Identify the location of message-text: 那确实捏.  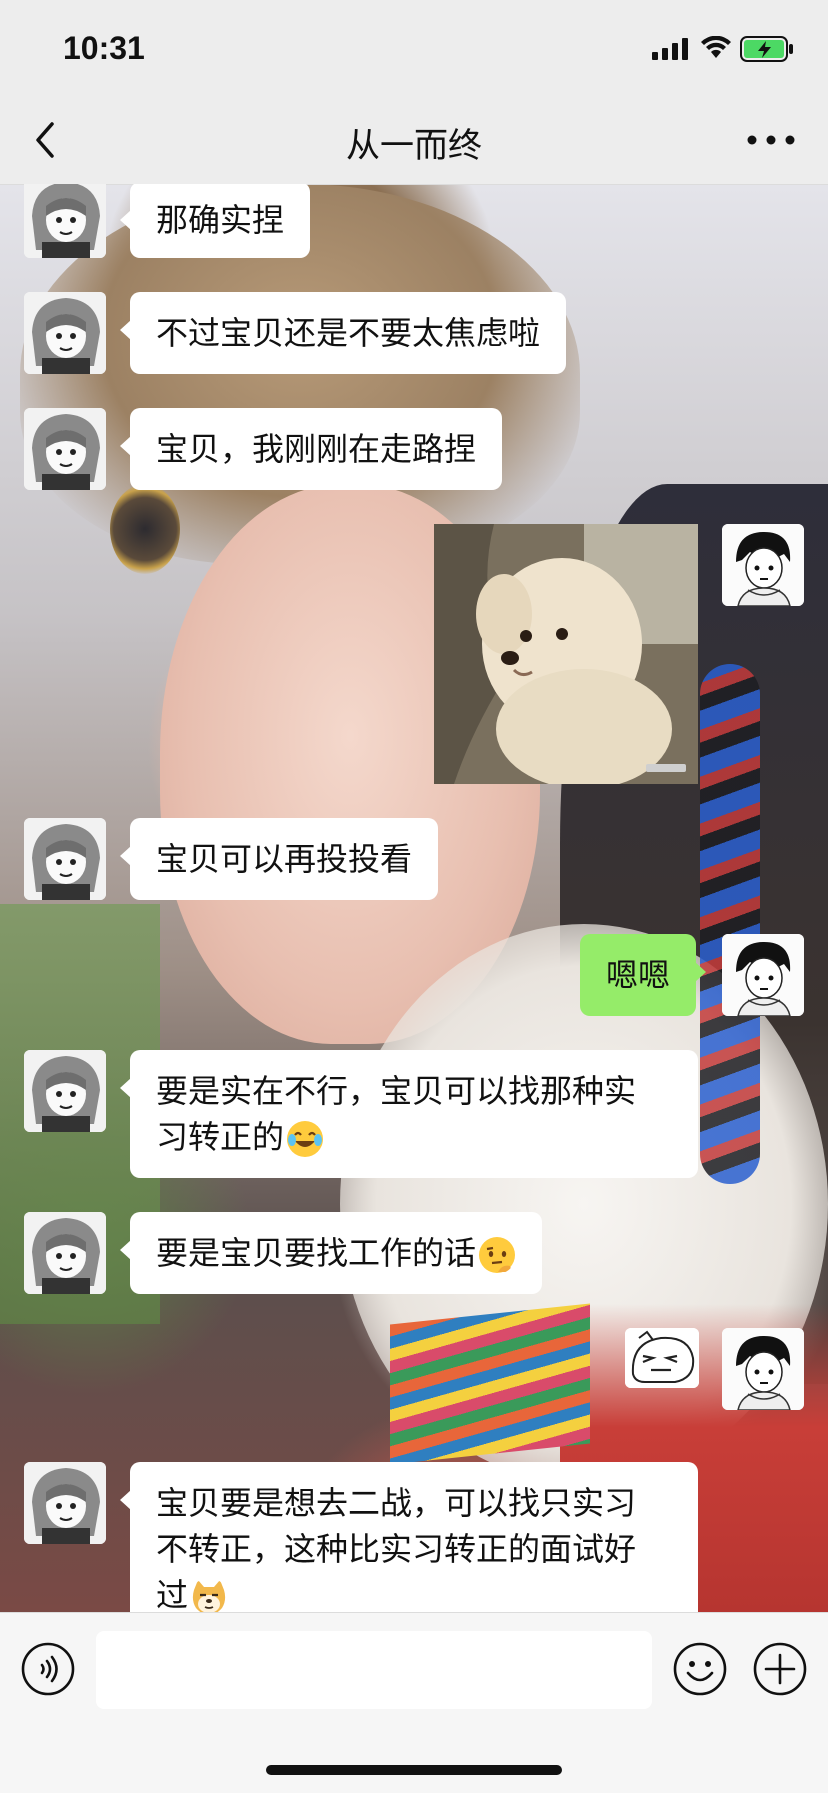
(220, 220).